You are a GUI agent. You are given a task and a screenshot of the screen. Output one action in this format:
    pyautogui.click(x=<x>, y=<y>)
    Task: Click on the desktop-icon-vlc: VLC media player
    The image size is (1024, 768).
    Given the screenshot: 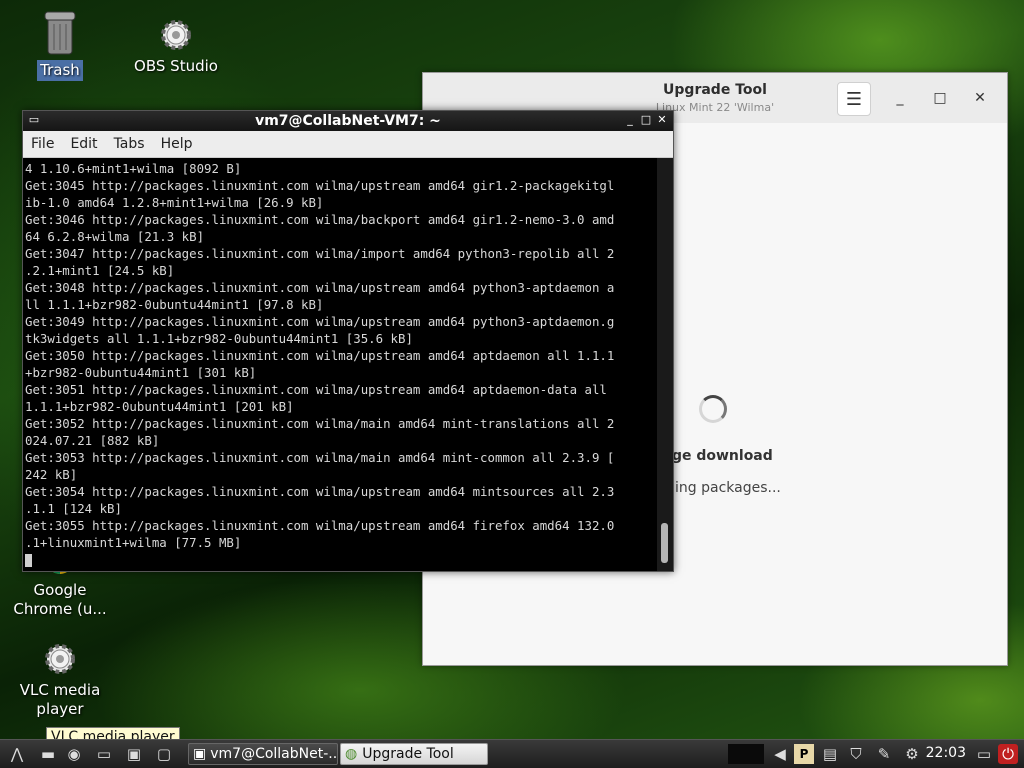 What is the action you would take?
    pyautogui.click(x=60, y=681)
    